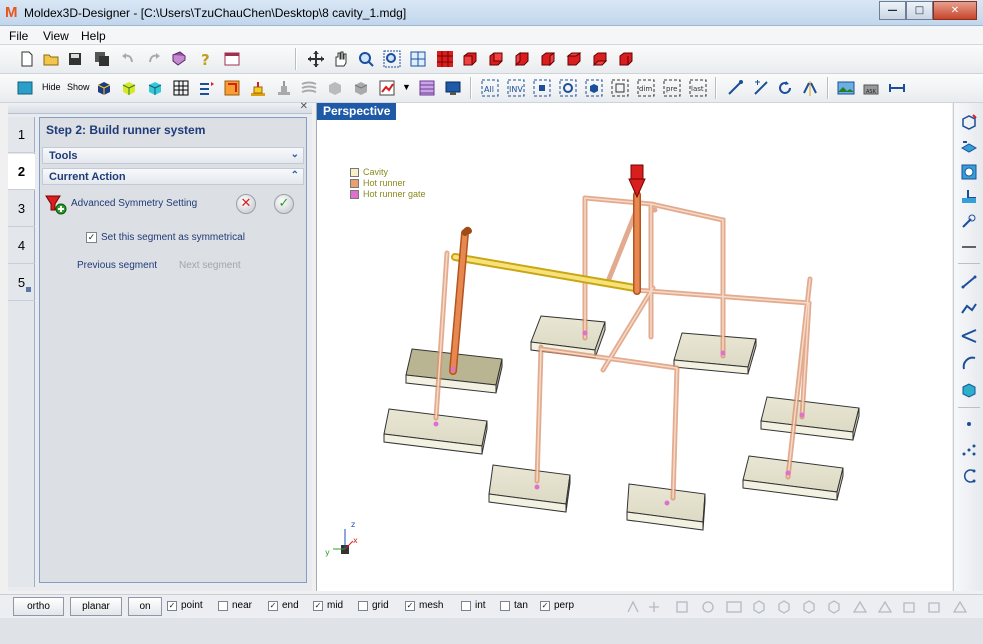 This screenshot has height=644, width=983. Describe the element at coordinates (21, 246) in the screenshot. I see `step-tab-4: 4` at that location.